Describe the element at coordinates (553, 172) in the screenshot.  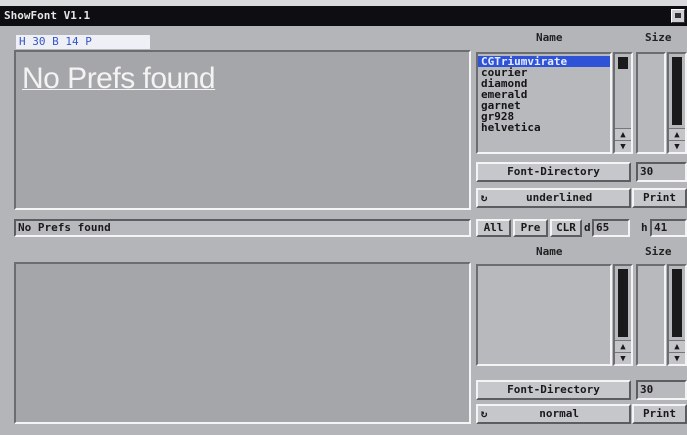
I see `font-directory-button-top: Font-Directory` at that location.